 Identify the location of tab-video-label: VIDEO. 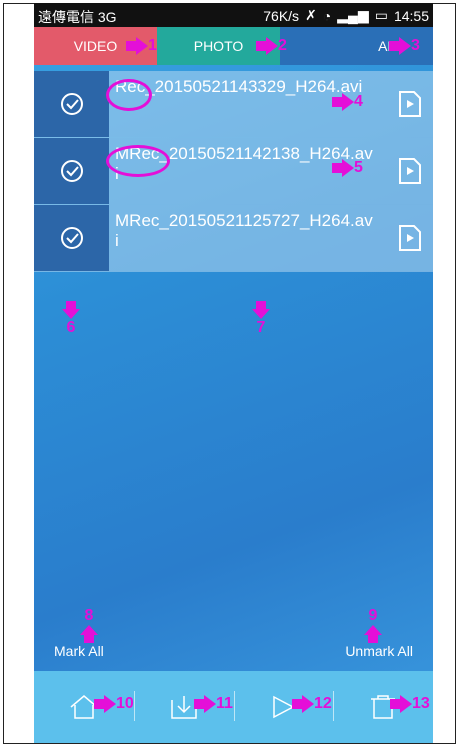
(95, 46).